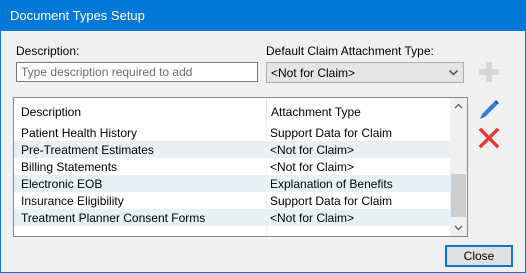 This screenshot has width=526, height=273. What do you see at coordinates (350, 51) in the screenshot?
I see `attachment-type-label: Default Claim Attachment Type:` at bounding box center [350, 51].